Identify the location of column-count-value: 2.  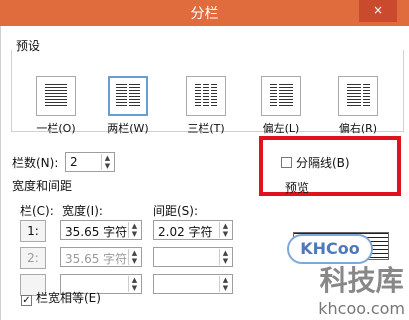
(74, 162).